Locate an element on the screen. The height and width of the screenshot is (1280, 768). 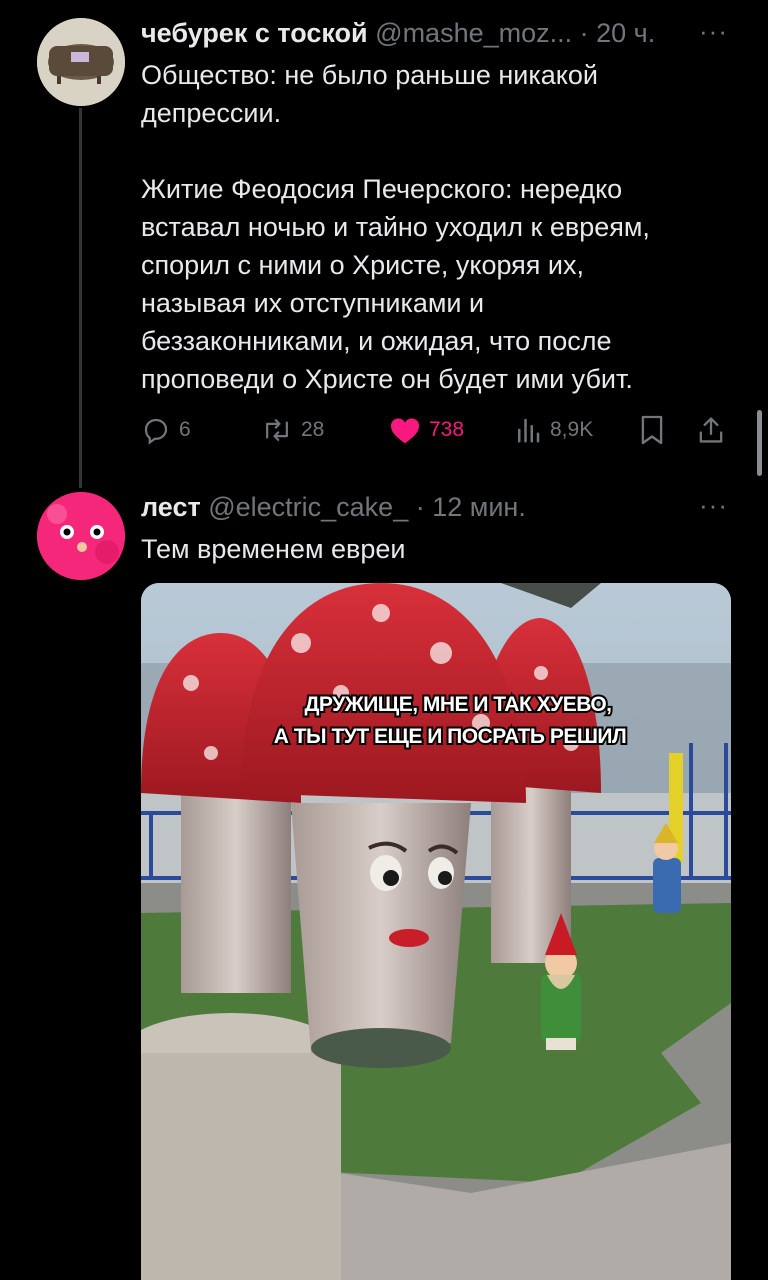
views-icon is located at coordinates (528, 430).